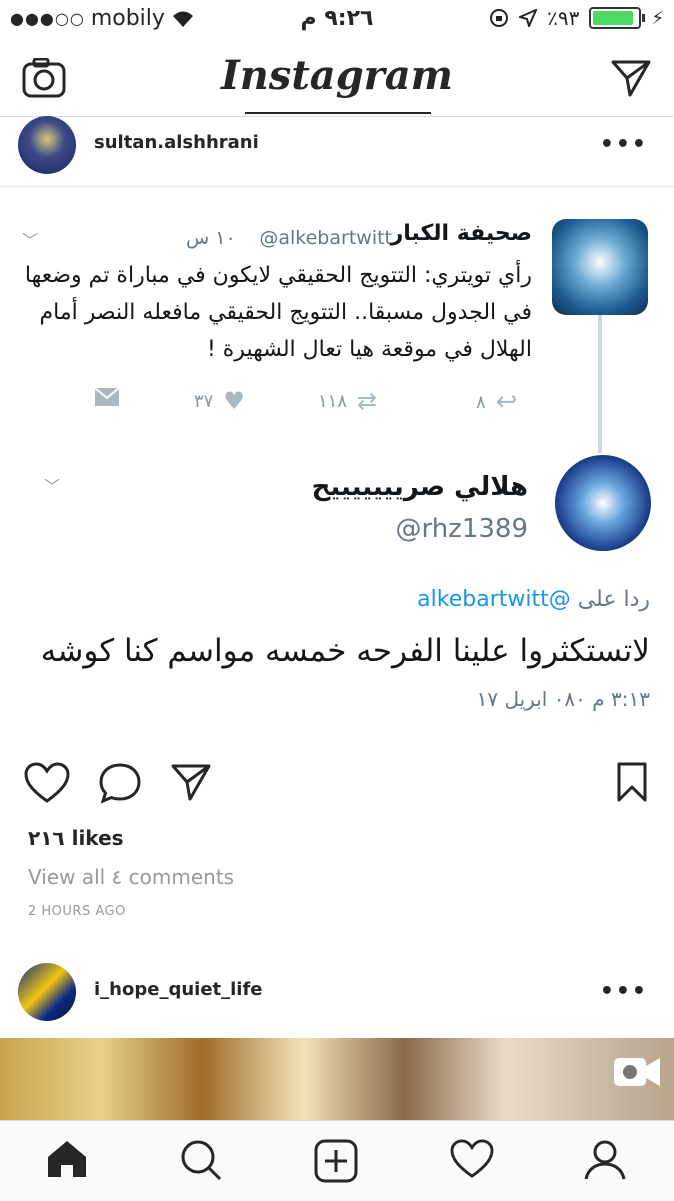  I want to click on tweet-retweet-count: ١١٨, so click(333, 401).